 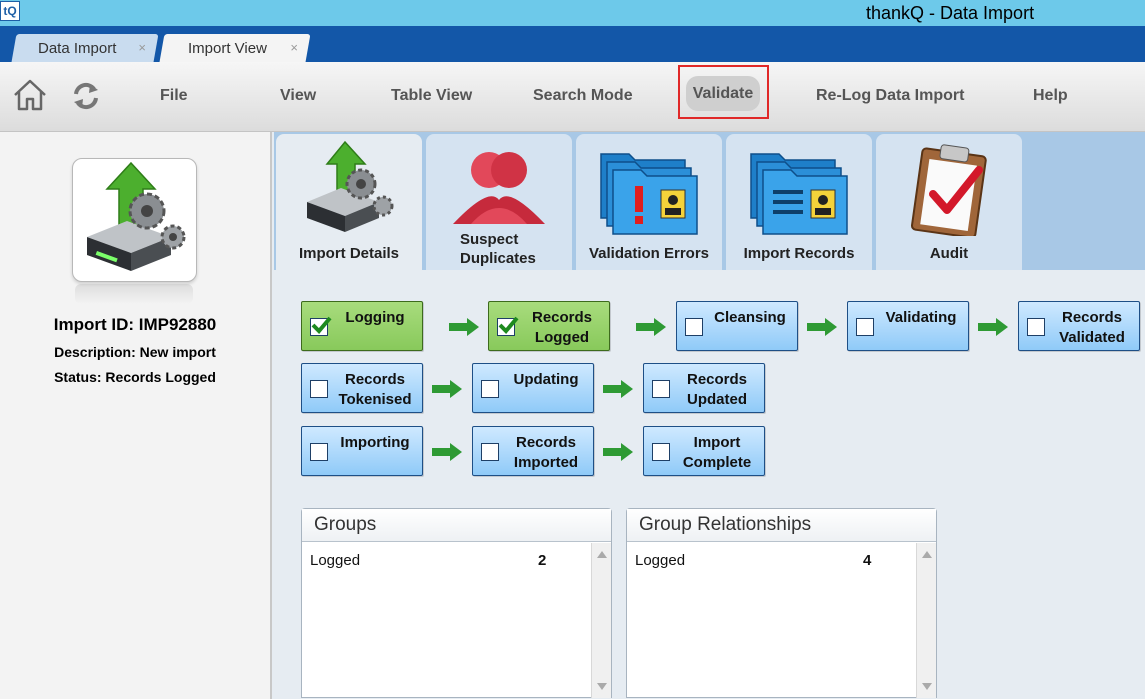 I want to click on step-import-complete: Import Complete, so click(x=704, y=451).